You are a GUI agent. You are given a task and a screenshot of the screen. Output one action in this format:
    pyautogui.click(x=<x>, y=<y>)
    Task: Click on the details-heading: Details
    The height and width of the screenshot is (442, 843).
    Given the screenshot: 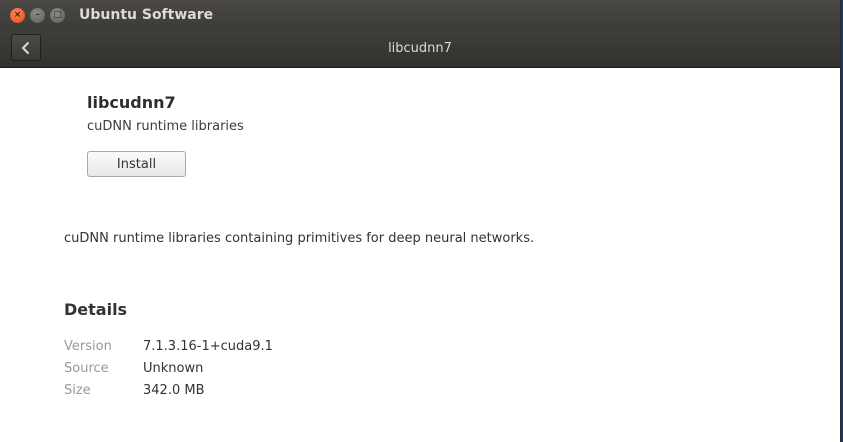 What is the action you would take?
    pyautogui.click(x=96, y=309)
    